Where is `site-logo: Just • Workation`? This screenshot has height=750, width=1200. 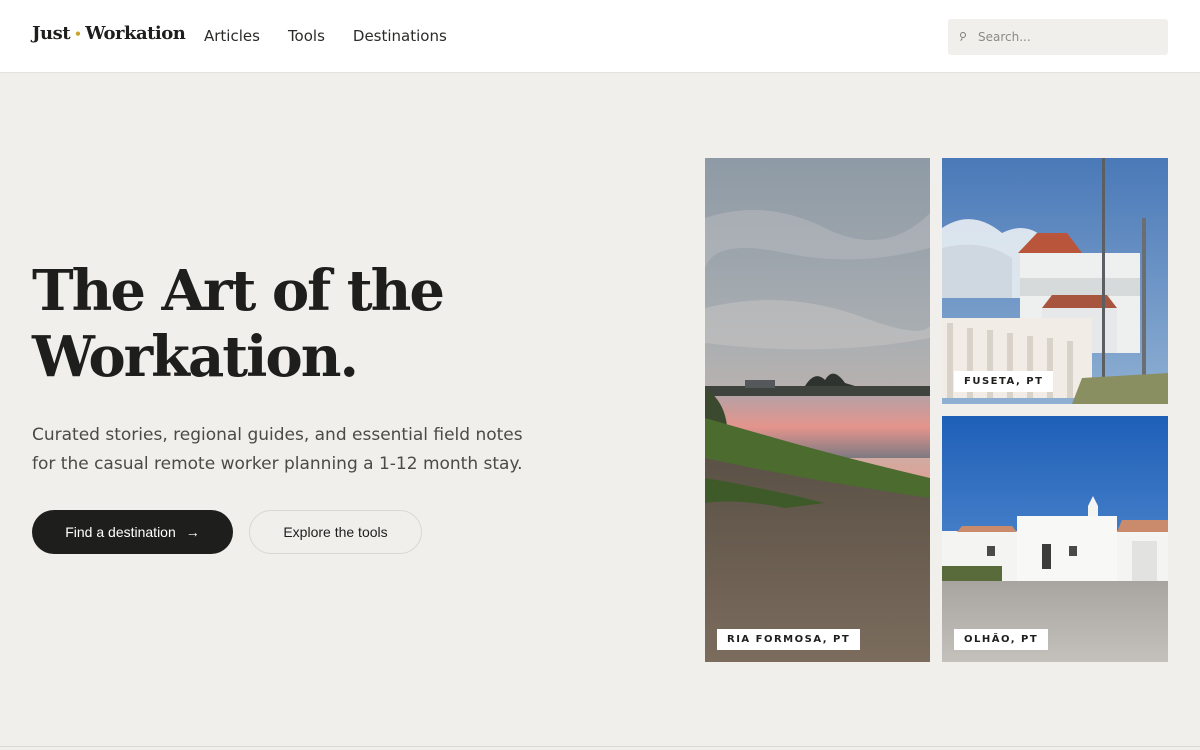 site-logo: Just • Workation is located at coordinates (109, 33).